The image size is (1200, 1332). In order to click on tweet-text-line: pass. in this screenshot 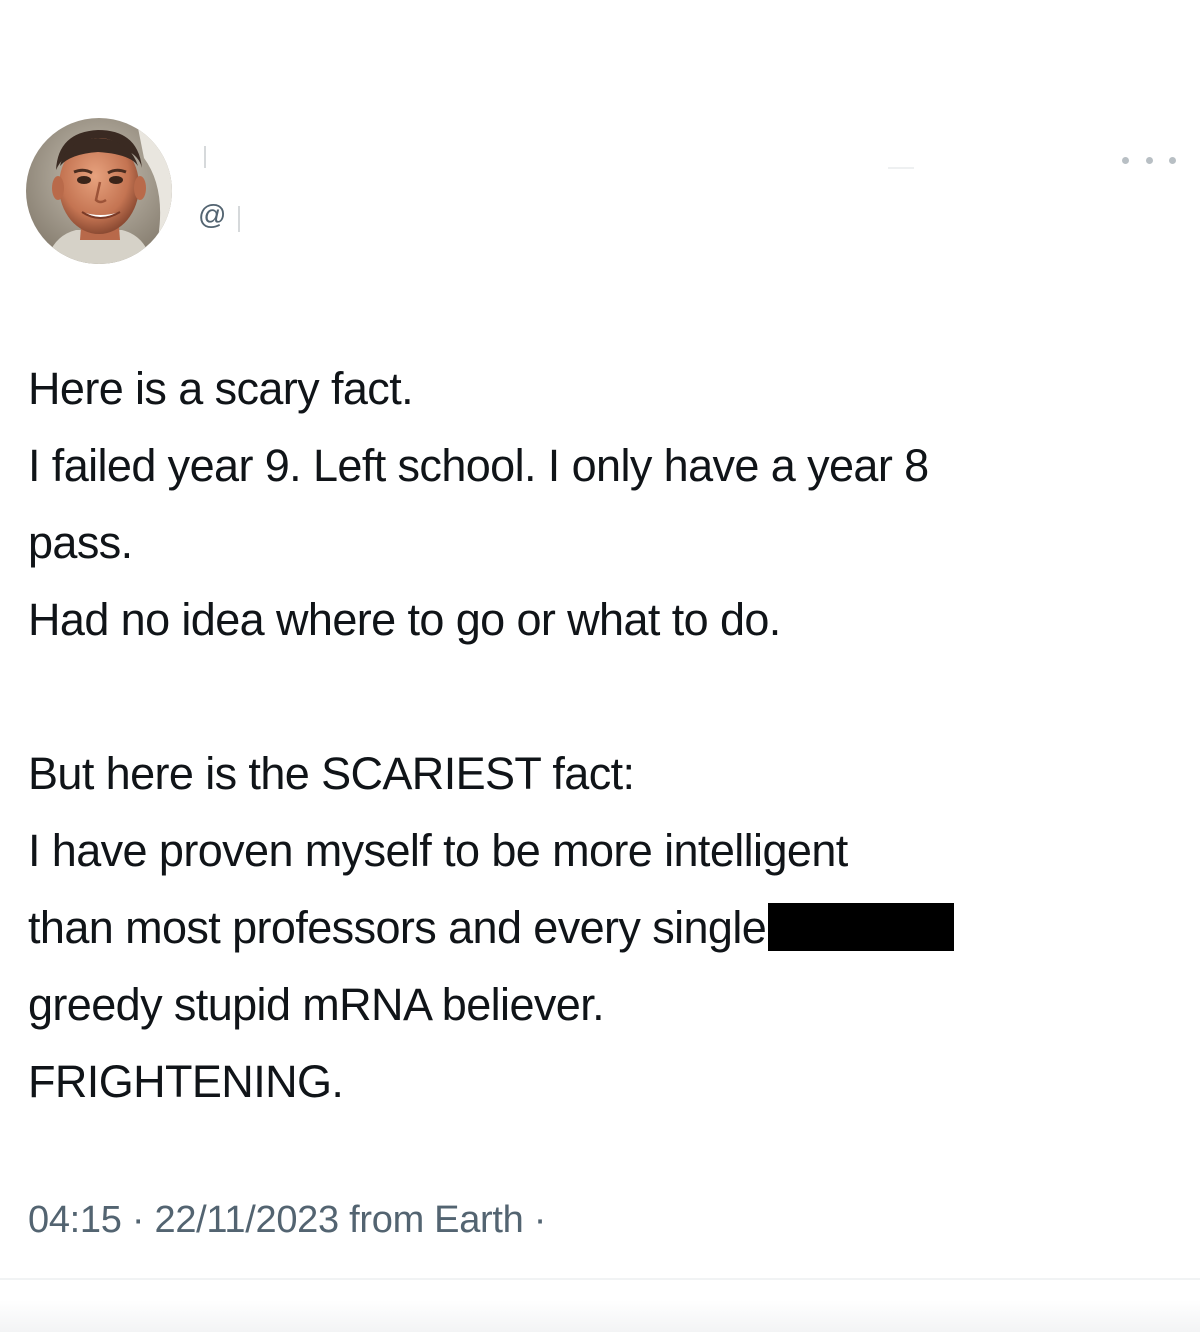, I will do `click(80, 542)`.